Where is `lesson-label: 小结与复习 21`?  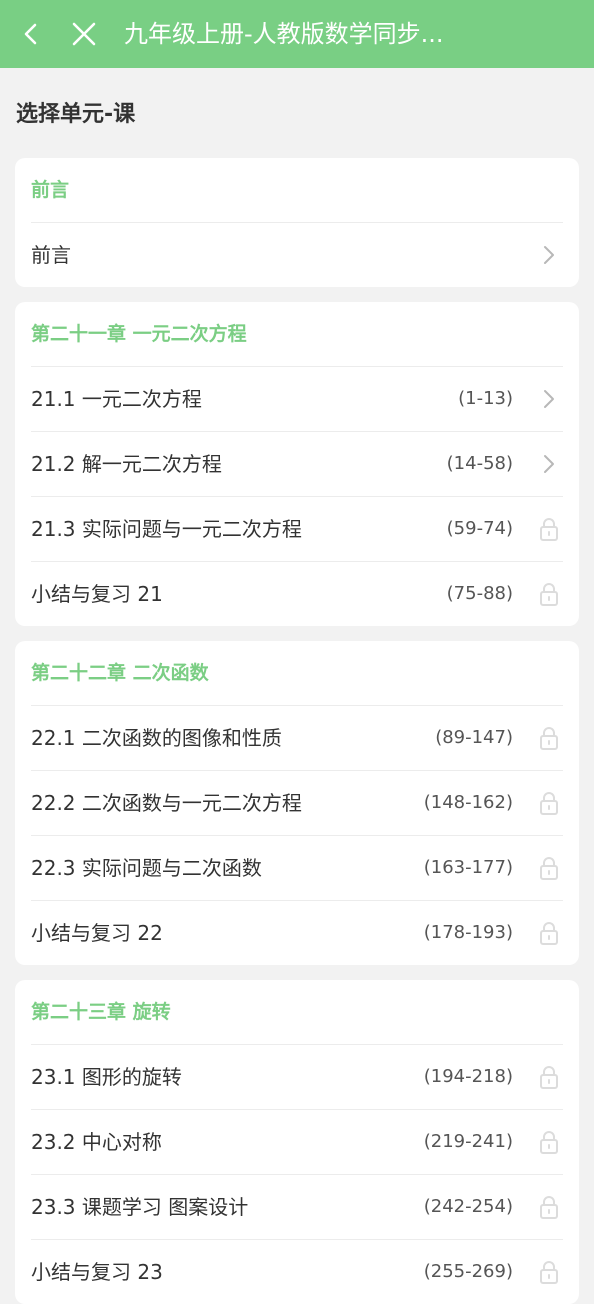
lesson-label: 小结与复习 21 is located at coordinates (97, 594).